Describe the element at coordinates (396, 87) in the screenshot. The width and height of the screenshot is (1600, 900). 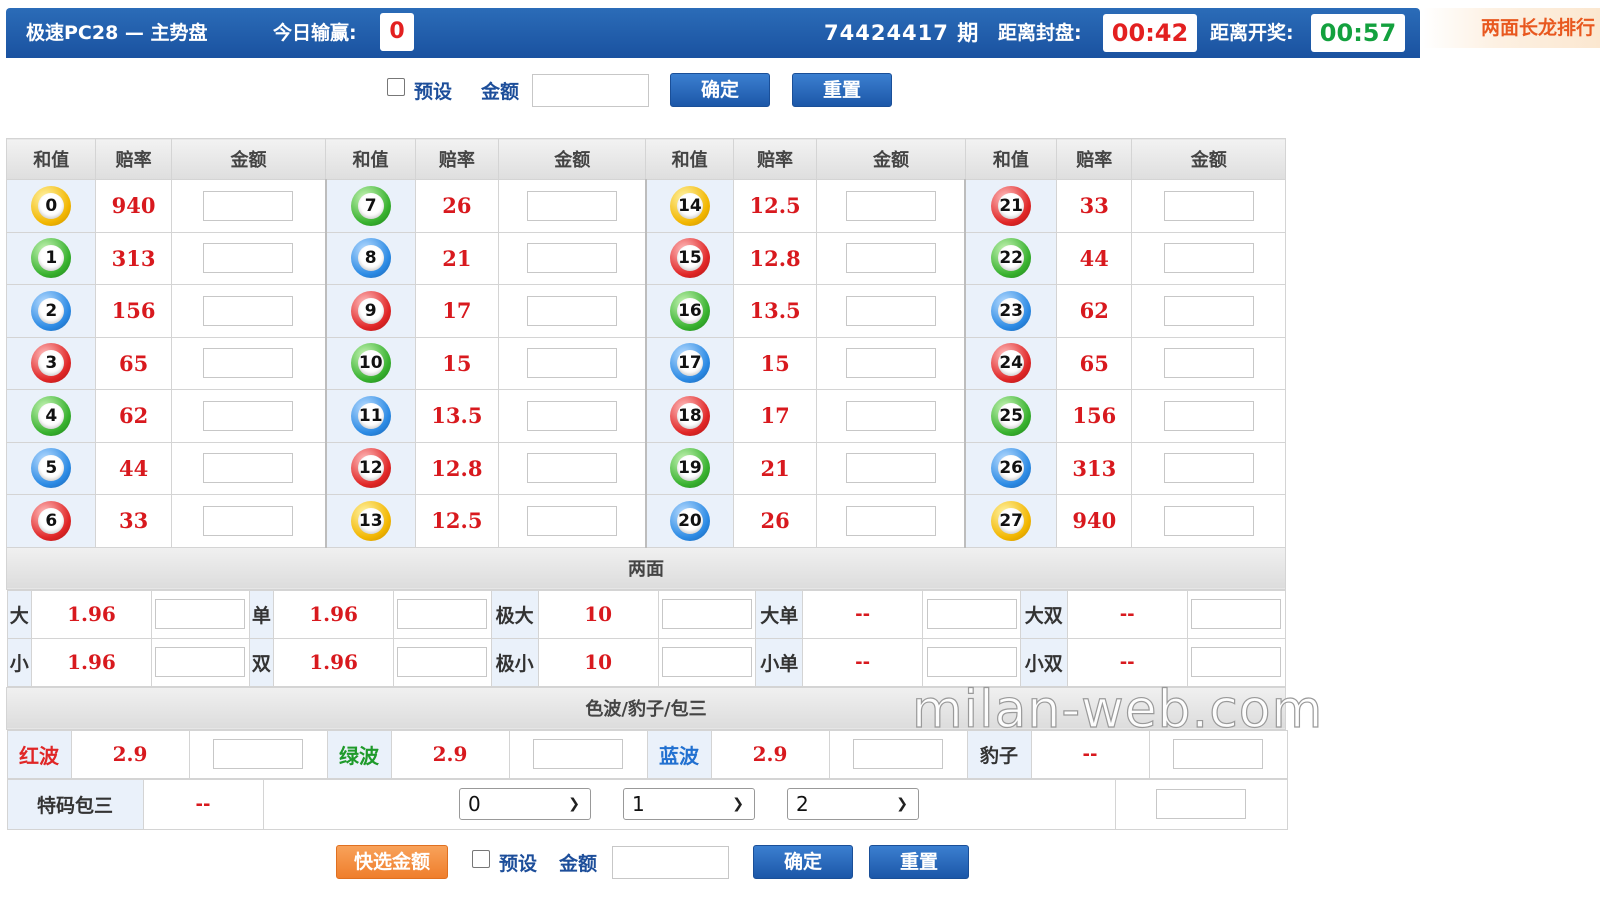
I see `preset-checkbox-top` at that location.